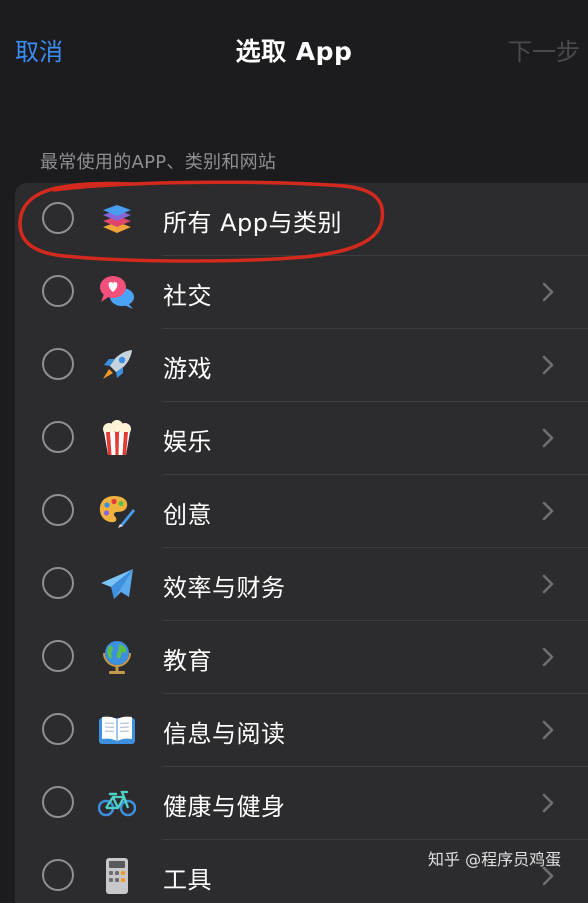 The height and width of the screenshot is (903, 588). I want to click on calculator-icon, so click(117, 876).